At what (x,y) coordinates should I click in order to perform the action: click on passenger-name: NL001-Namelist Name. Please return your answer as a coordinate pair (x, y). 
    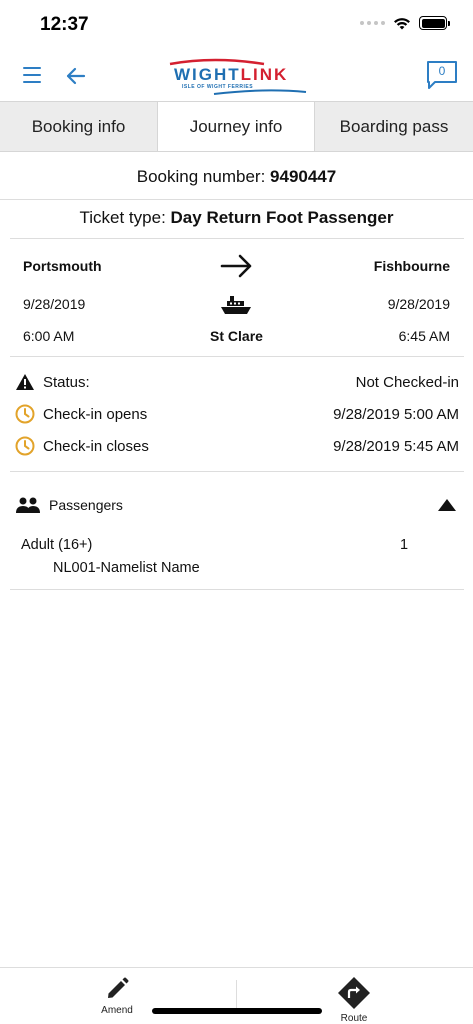
    Looking at the image, I should click on (126, 568).